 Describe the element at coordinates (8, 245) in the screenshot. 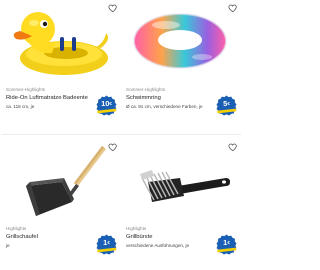

I see `product-subtitle: je` at that location.